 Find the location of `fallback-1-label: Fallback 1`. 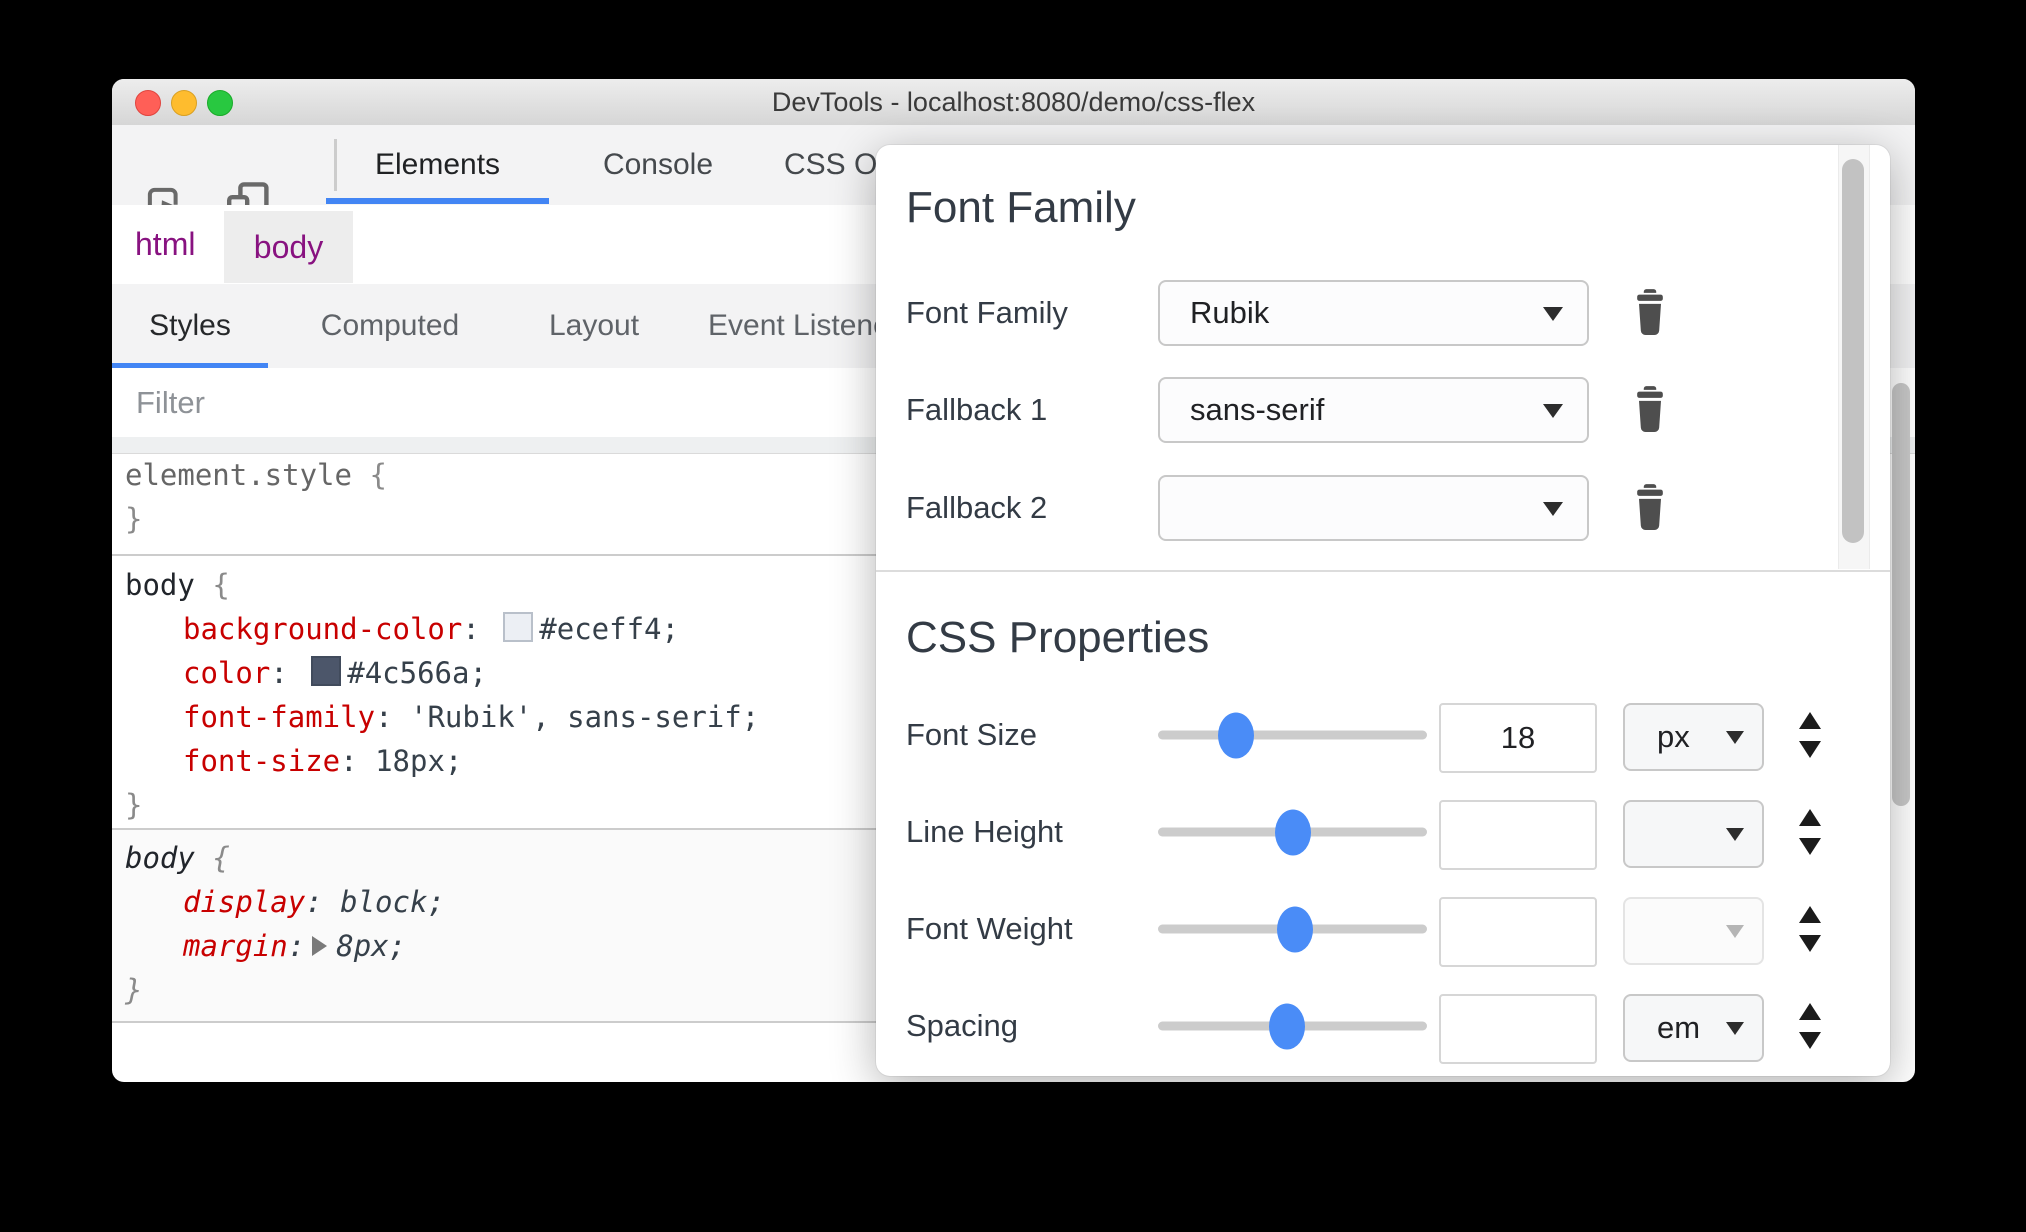

fallback-1-label: Fallback 1 is located at coordinates (977, 409).